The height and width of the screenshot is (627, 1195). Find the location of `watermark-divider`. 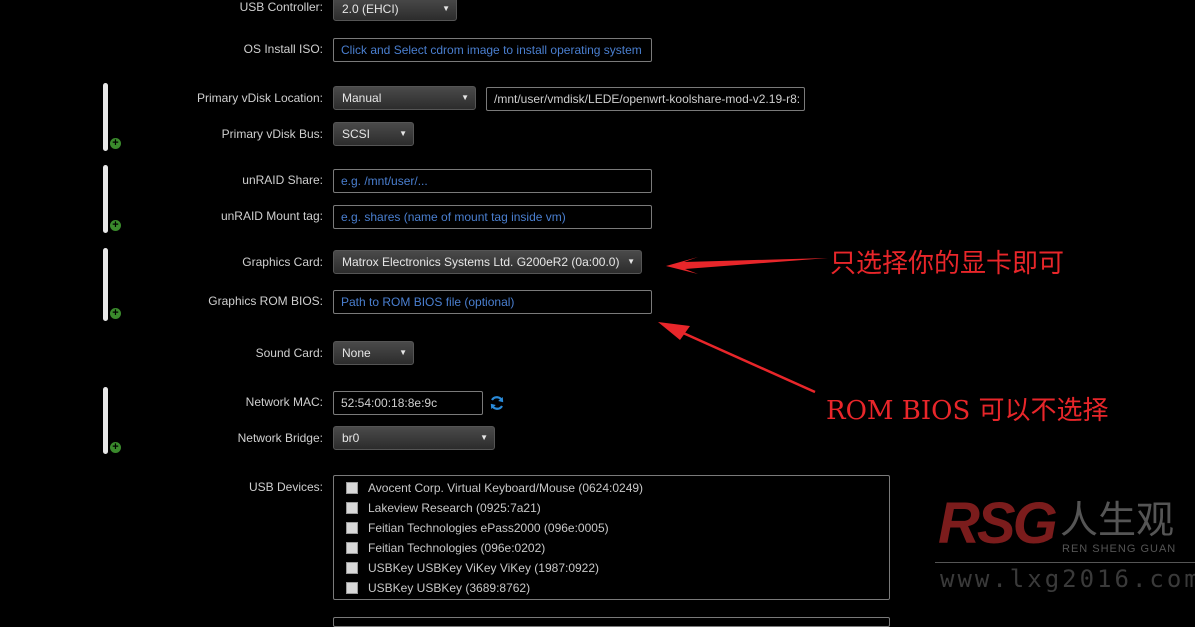

watermark-divider is located at coordinates (1065, 562).